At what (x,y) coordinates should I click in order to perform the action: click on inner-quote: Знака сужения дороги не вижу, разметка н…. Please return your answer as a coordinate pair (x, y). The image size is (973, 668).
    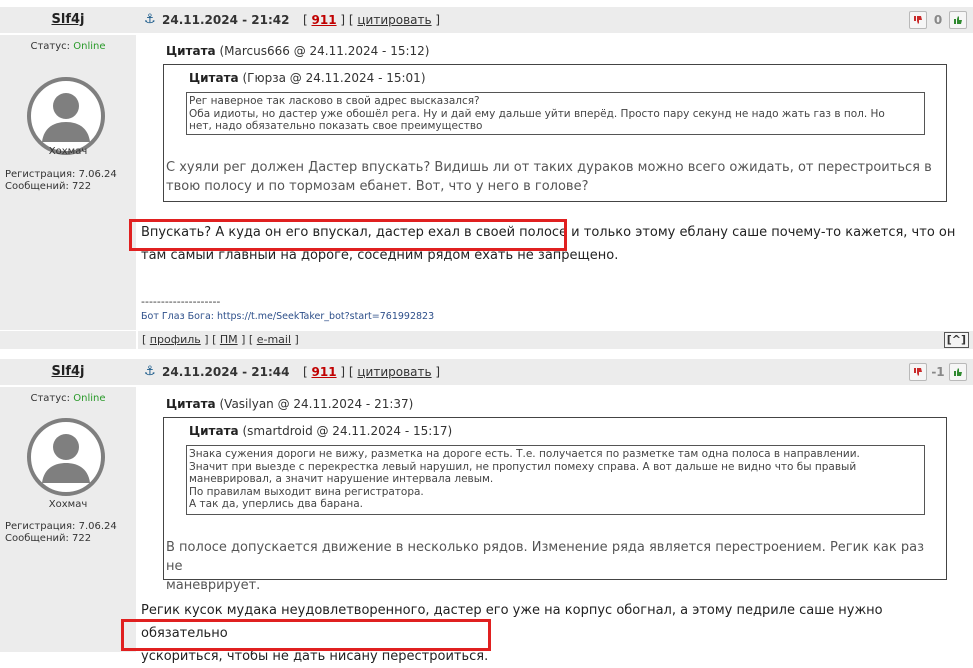
    Looking at the image, I should click on (555, 480).